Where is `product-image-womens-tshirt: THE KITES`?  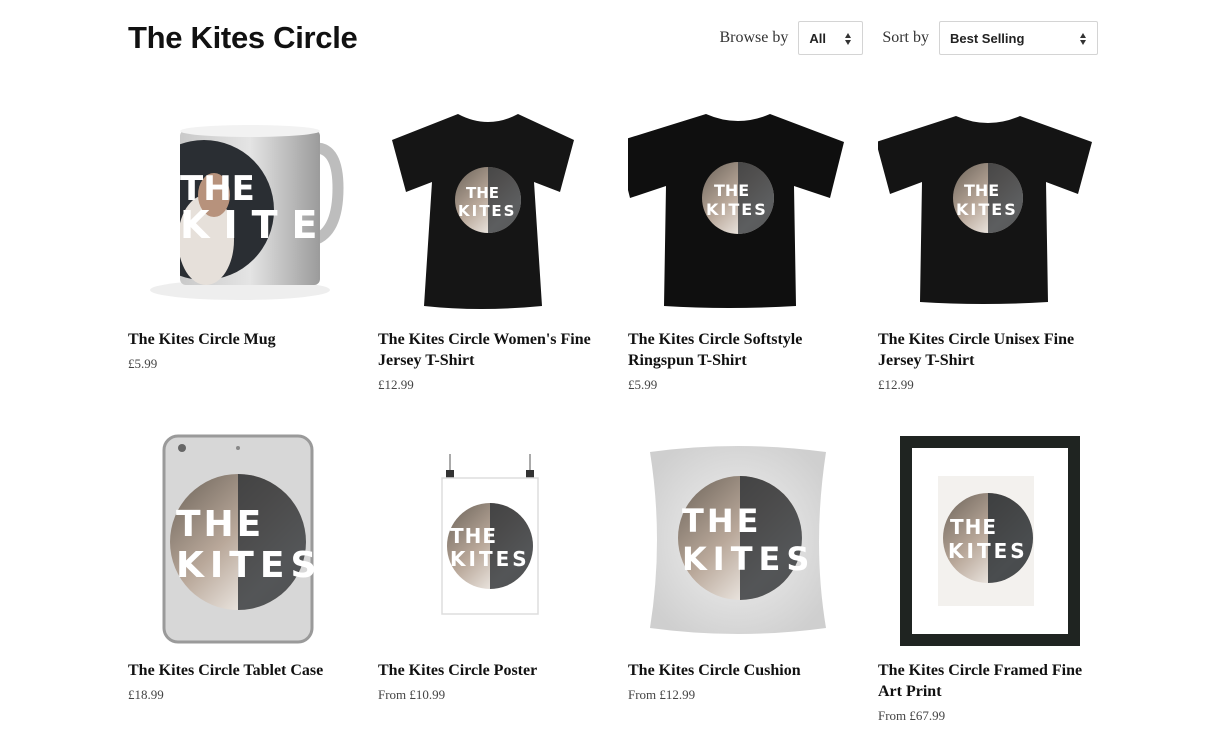 product-image-womens-tshirt: THE KITES is located at coordinates (488, 207).